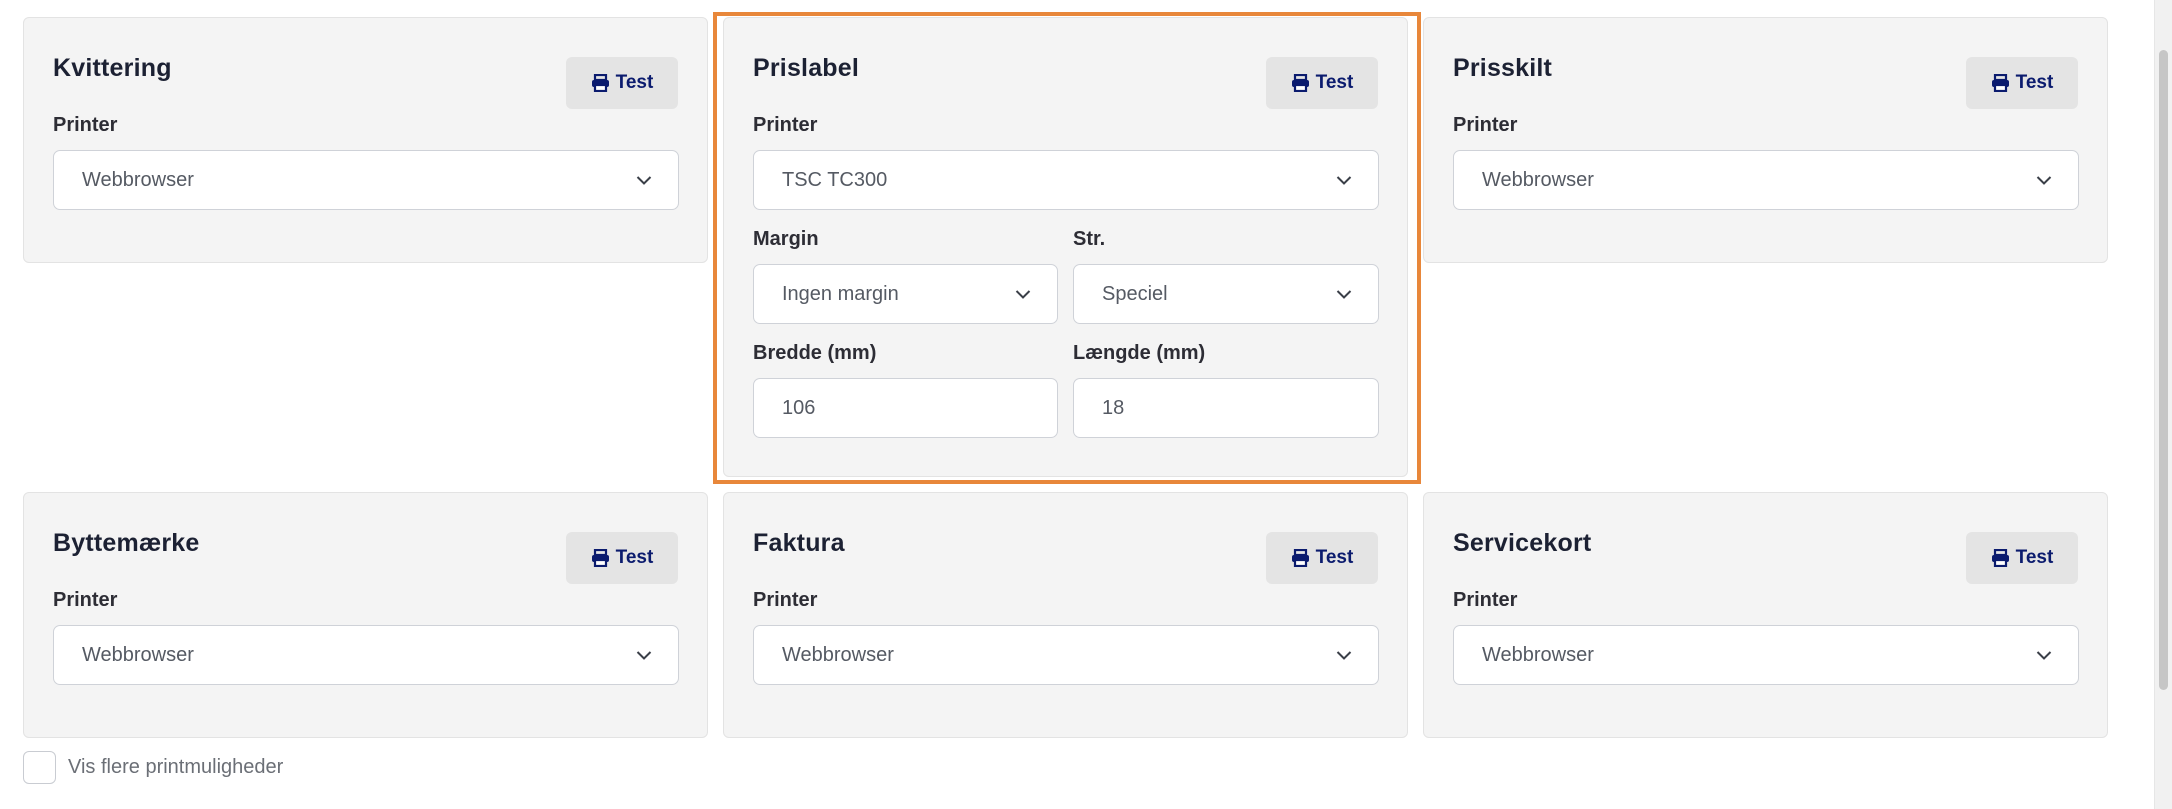 Image resolution: width=2172 pixels, height=809 pixels. What do you see at coordinates (815, 353) in the screenshot?
I see `width-label: Bredde (mm)` at bounding box center [815, 353].